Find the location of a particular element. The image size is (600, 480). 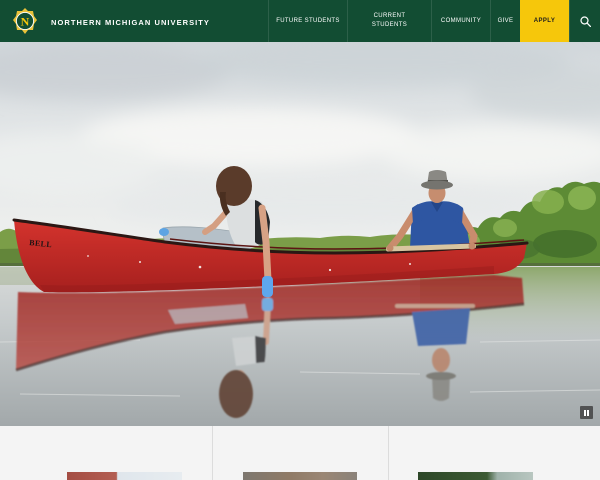

woman-left-glove is located at coordinates (164, 232).